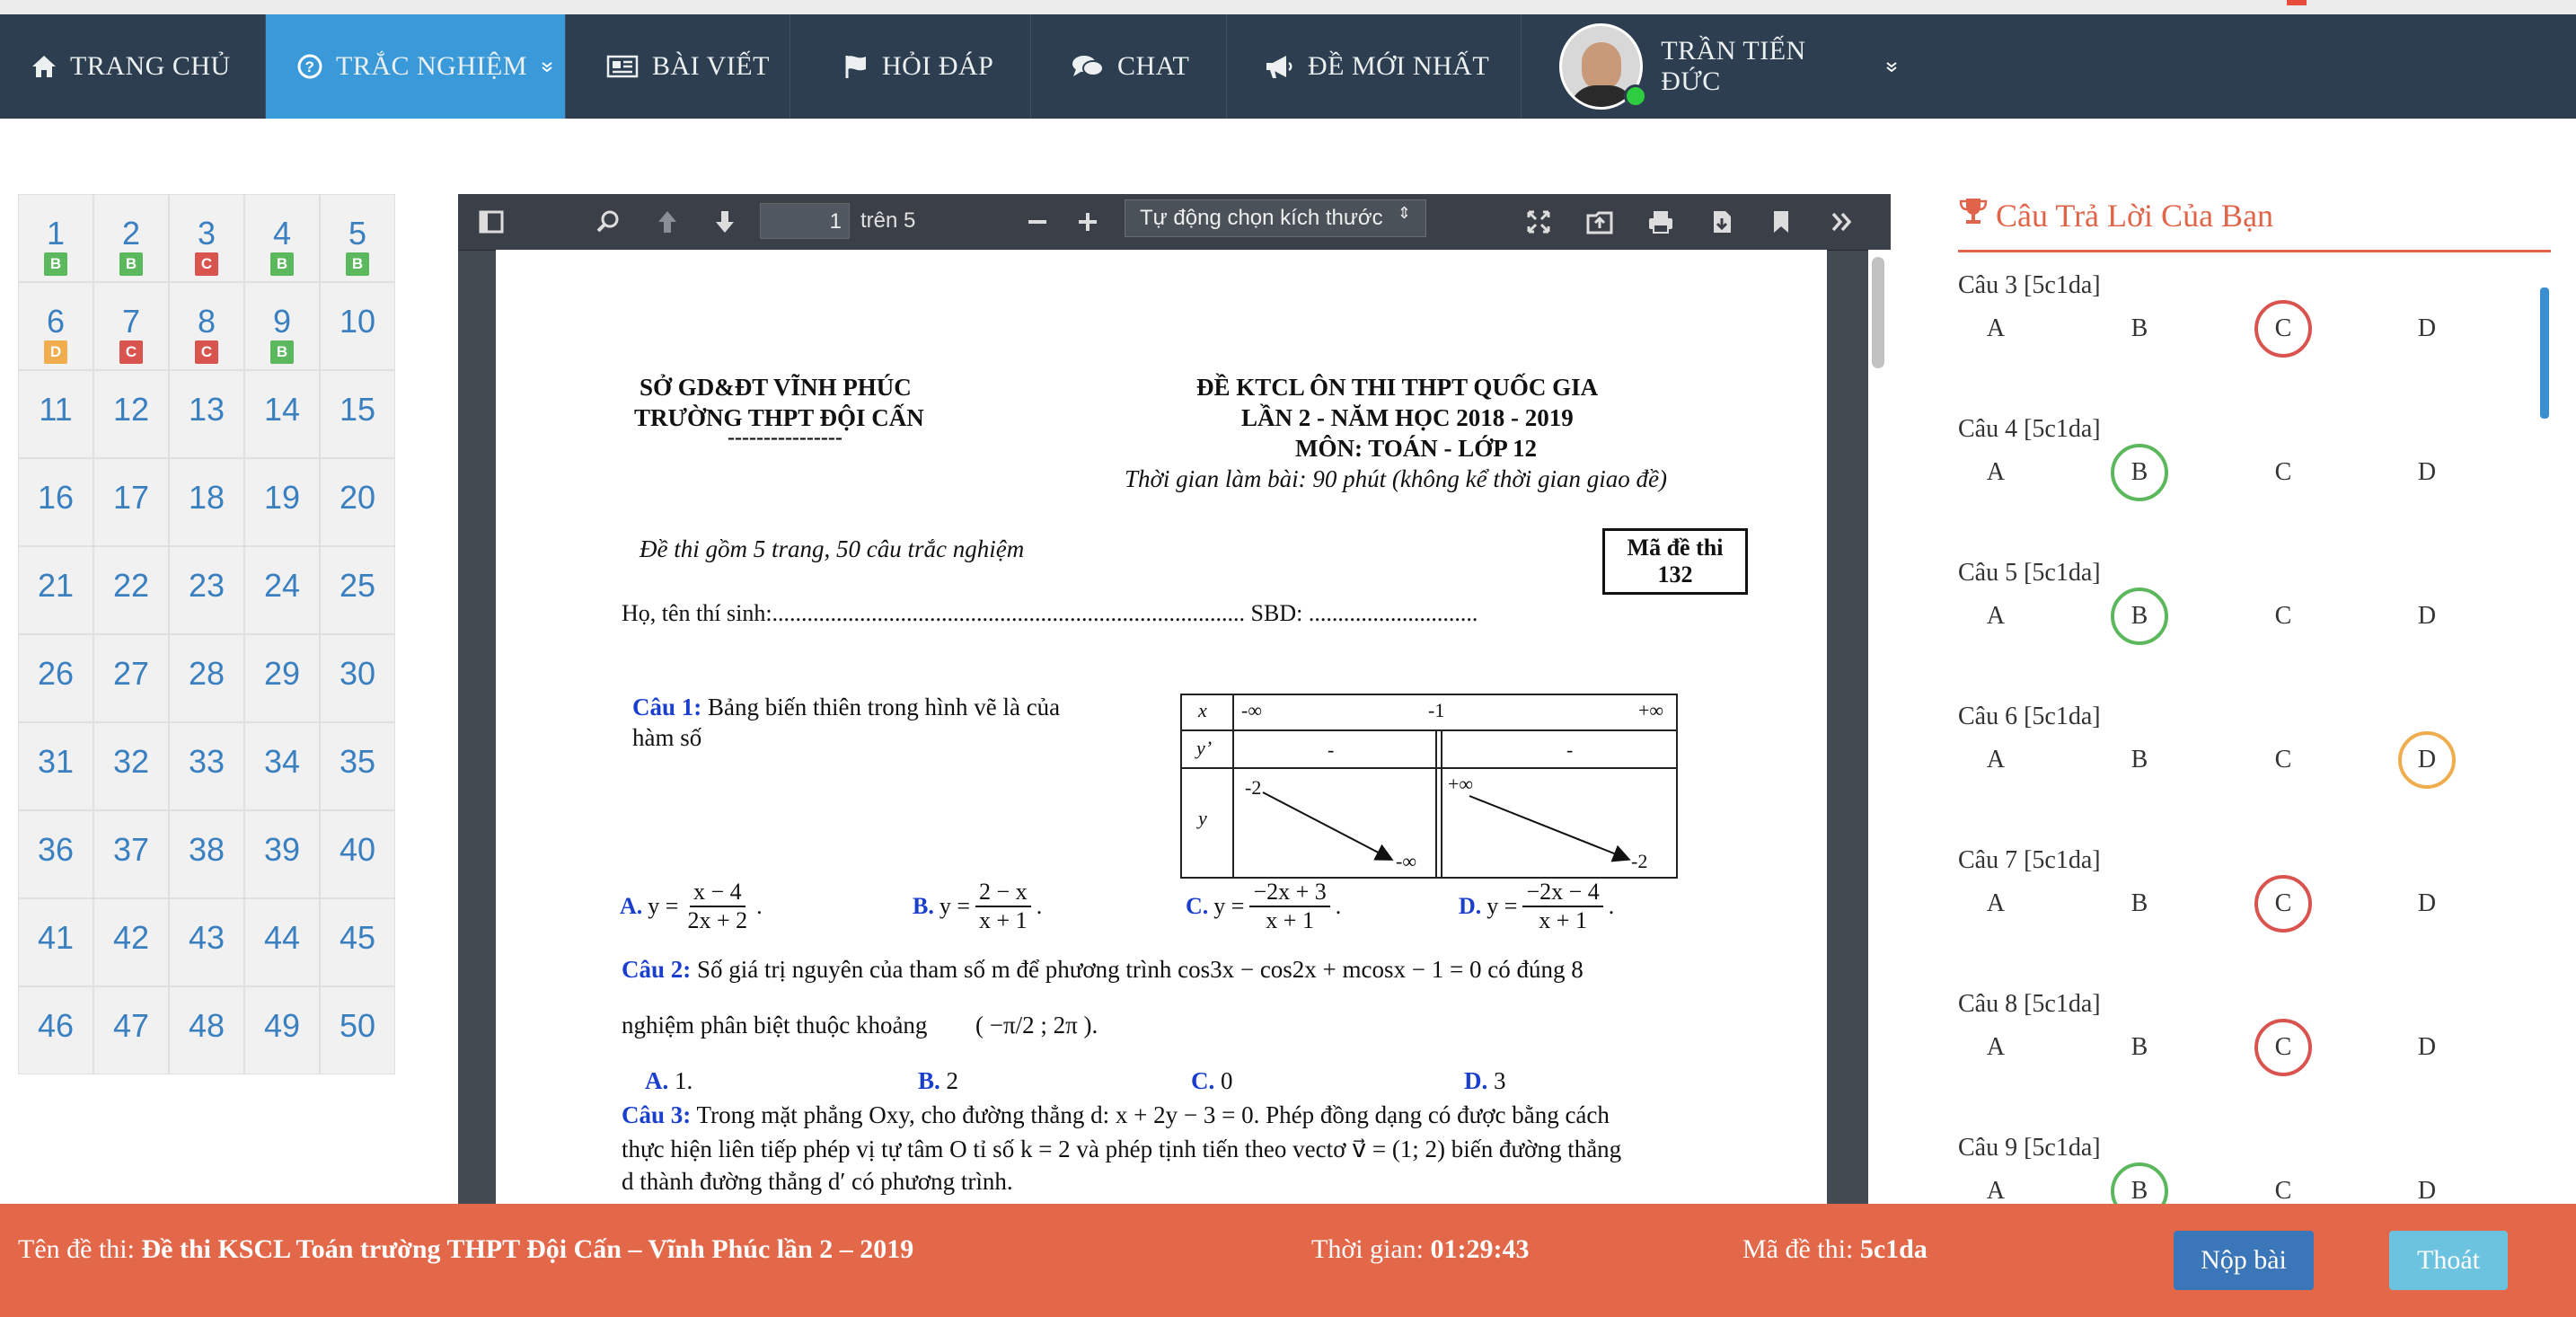 The height and width of the screenshot is (1317, 2576). I want to click on download-icon, so click(1722, 222).